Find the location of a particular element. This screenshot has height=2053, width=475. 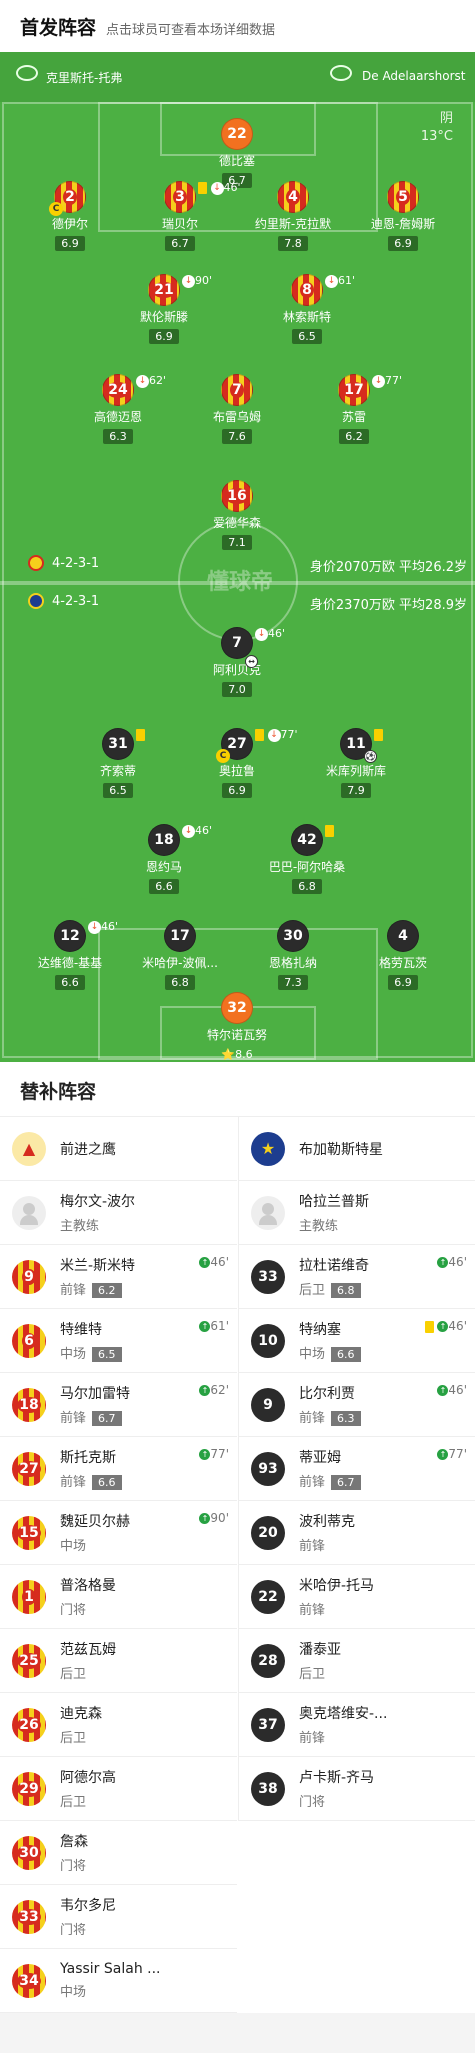

player: 4 约里斯-克拉默 7.8 is located at coordinates (293, 216).